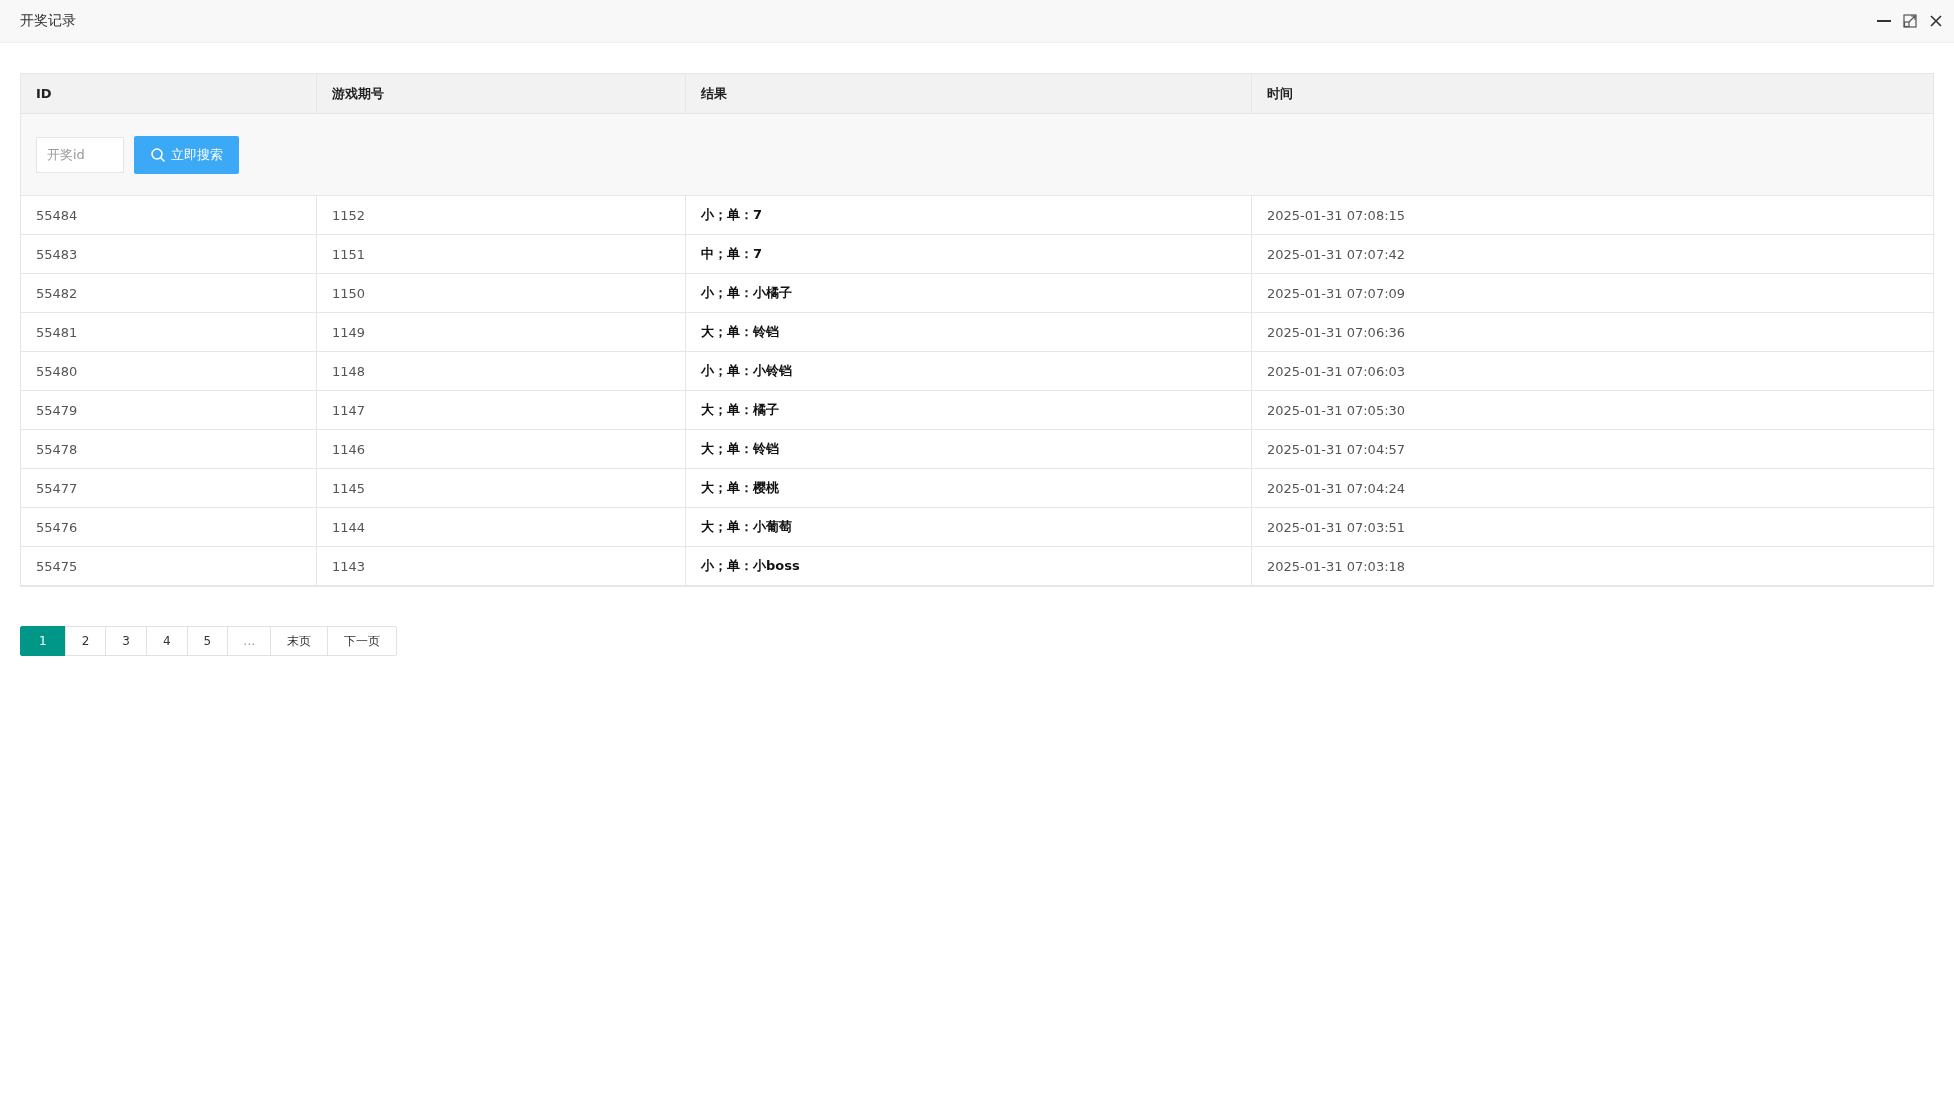 The width and height of the screenshot is (1954, 1120). Describe the element at coordinates (48, 21) in the screenshot. I see `window-title: 开奖记录` at that location.